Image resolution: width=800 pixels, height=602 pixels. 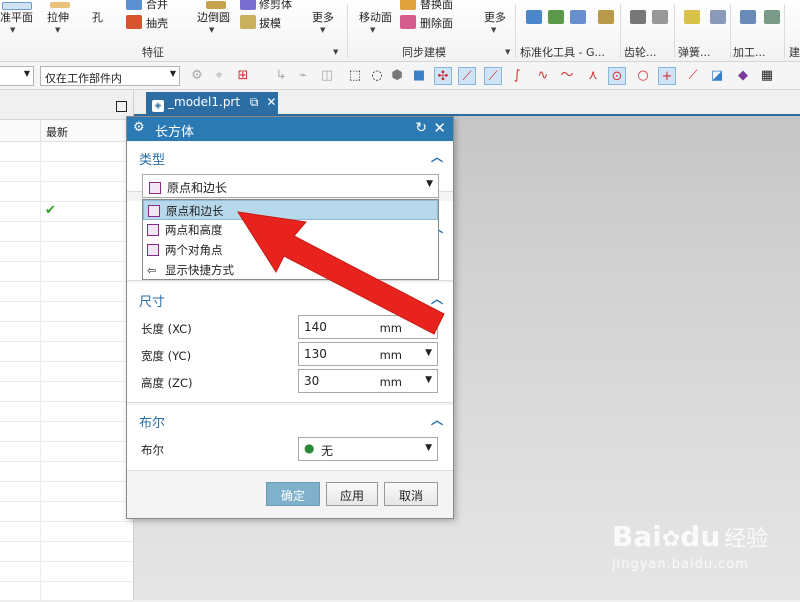 I want to click on watermark-cn: 经验, so click(x=746, y=539).